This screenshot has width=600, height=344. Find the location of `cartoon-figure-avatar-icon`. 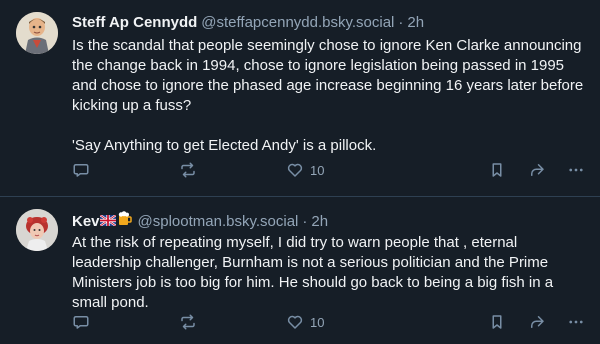

cartoon-figure-avatar-icon is located at coordinates (37, 33).